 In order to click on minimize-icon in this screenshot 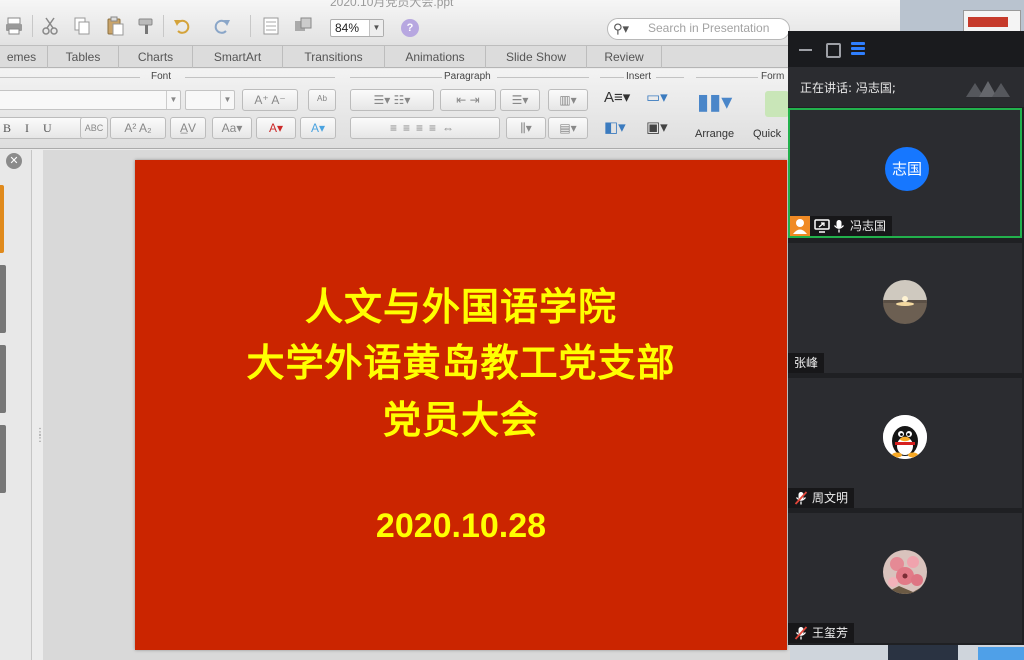, I will do `click(806, 49)`.